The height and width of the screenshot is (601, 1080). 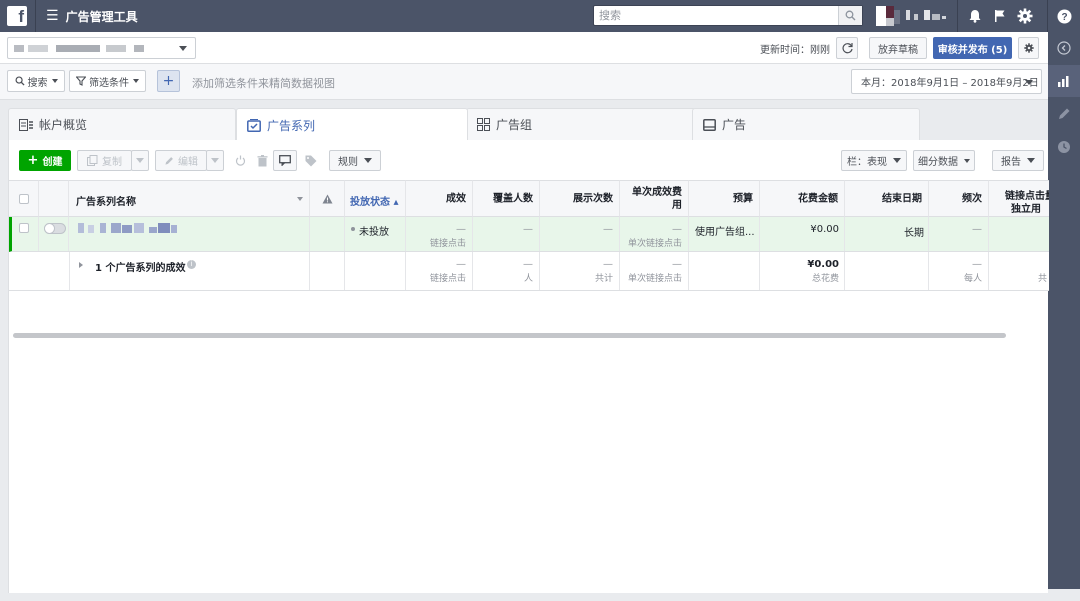 I want to click on col-end-date: 结束日期, so click(x=887, y=198).